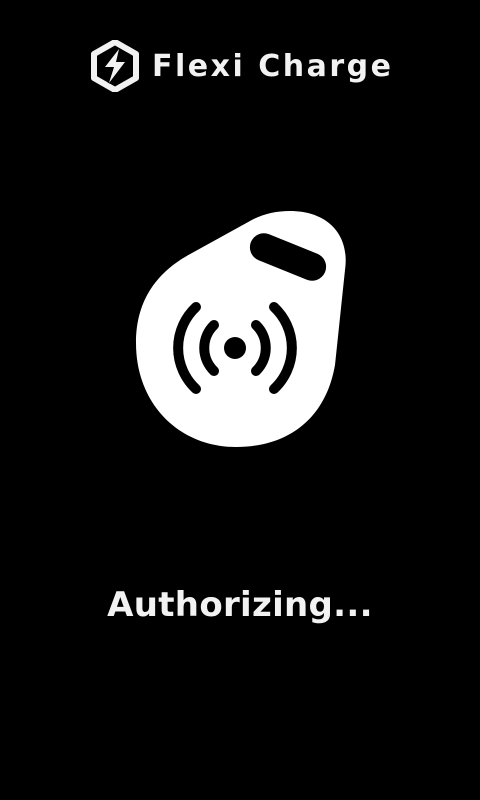  I want to click on brand-name: Flexi Charge, so click(273, 66).